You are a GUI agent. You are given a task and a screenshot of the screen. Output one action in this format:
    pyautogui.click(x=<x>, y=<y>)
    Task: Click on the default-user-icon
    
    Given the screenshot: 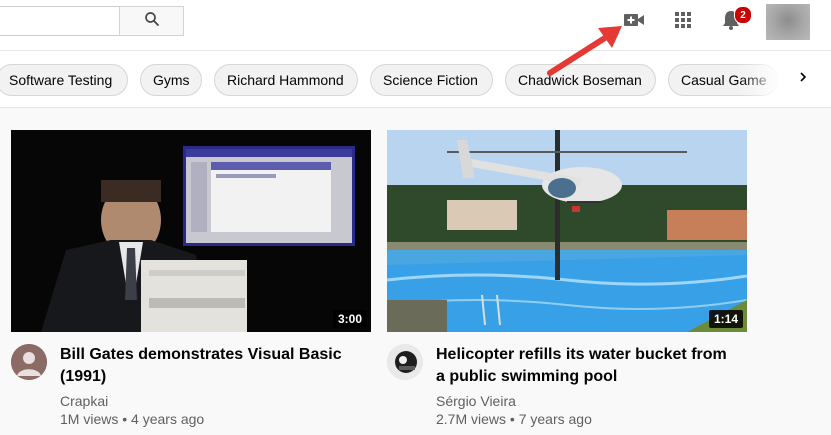 What is the action you would take?
    pyautogui.click(x=29, y=362)
    